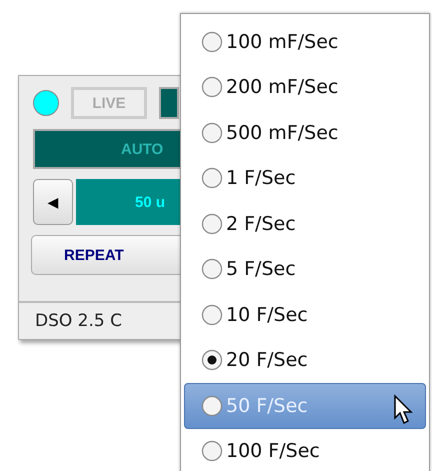 This screenshot has height=471, width=432. Describe the element at coordinates (305, 315) in the screenshot. I see `menu-item: 10 F/Sec` at that location.